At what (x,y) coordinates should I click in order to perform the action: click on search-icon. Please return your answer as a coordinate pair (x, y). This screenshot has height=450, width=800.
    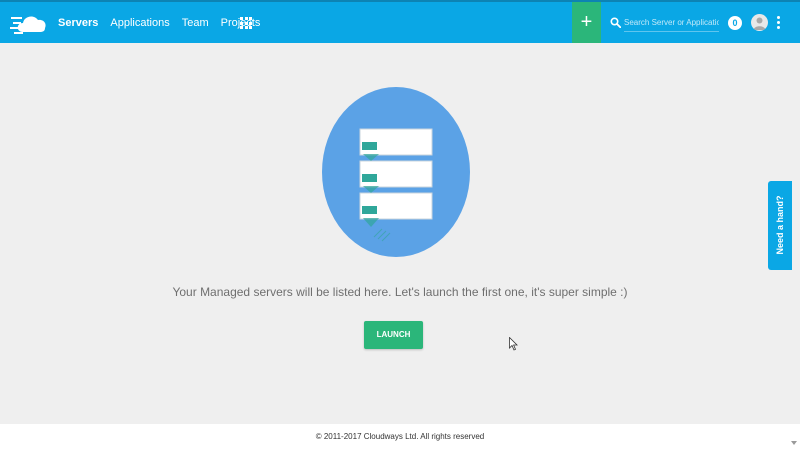
    Looking at the image, I should click on (615, 22).